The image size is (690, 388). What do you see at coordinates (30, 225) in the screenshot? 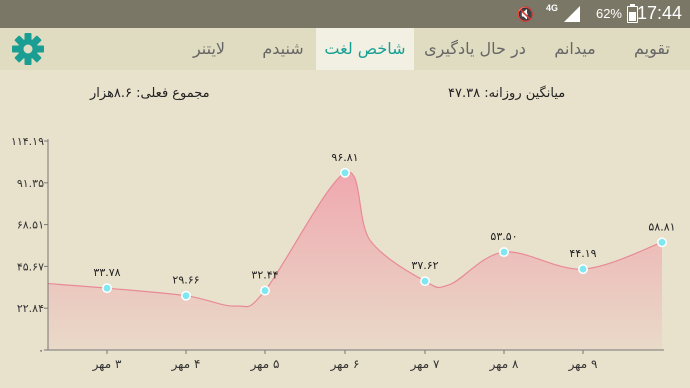
I see `y-tick-label: ۶۸.۵۱` at bounding box center [30, 225].